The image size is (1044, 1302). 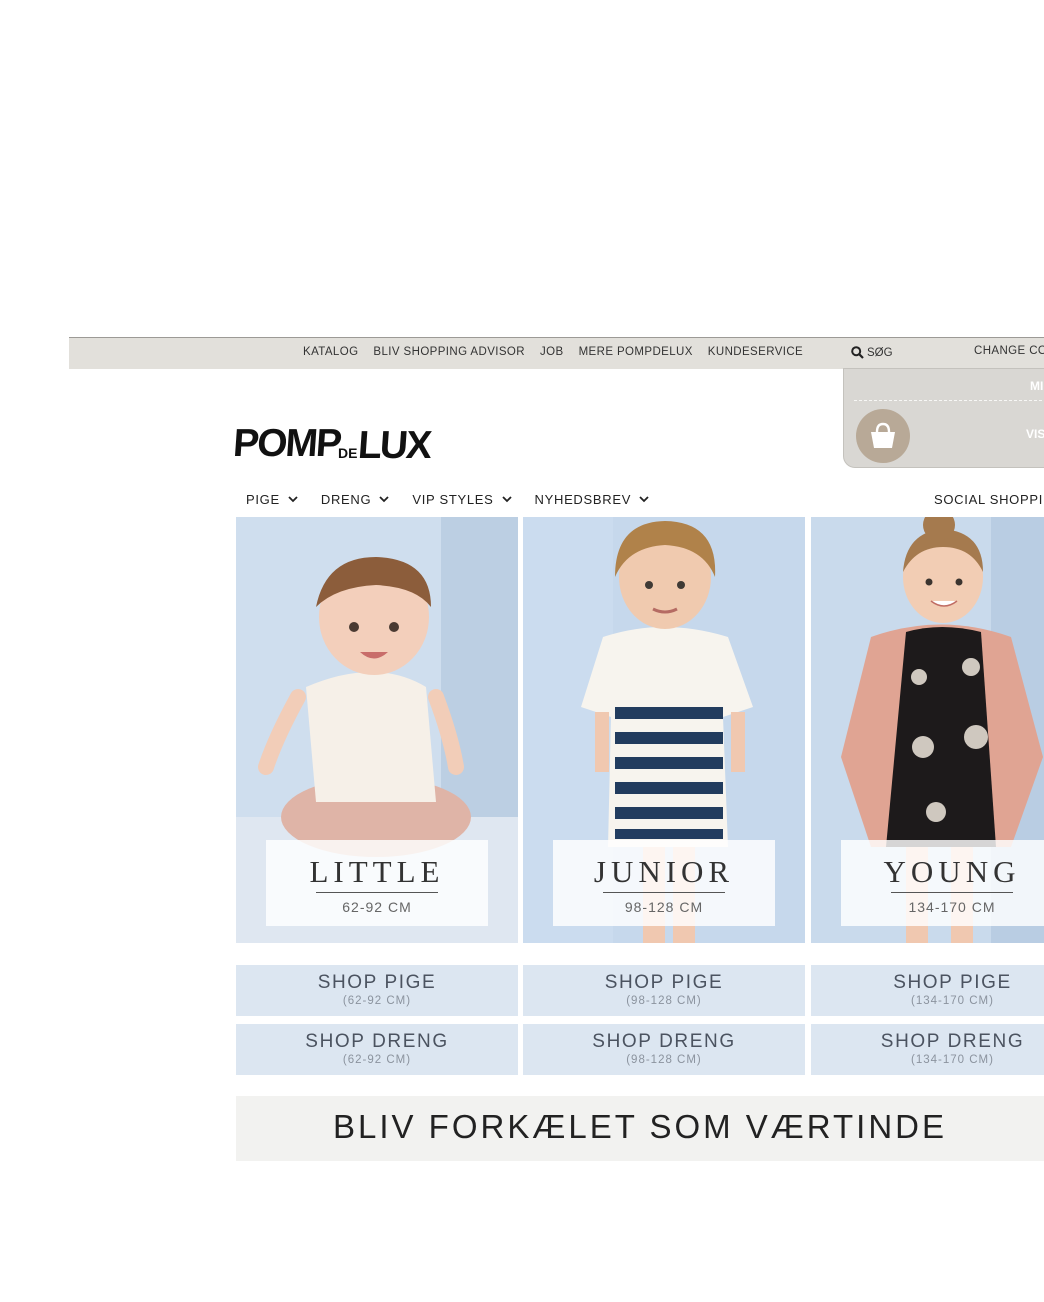 I want to click on shop-dreng-junior-button: SHOP DRENG (98-128 CM), so click(x=664, y=1049).